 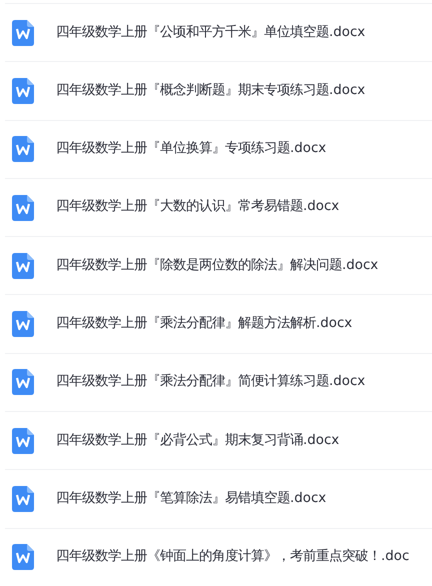 I want to click on file-row: 四年级数学上册『乘法分配律』解题方法解析.docx, so click(x=218, y=323).